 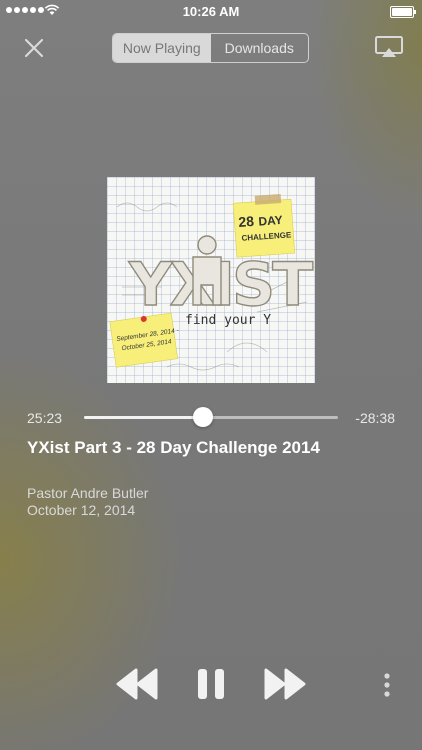 I want to click on status-time: 10:26 AM, so click(x=211, y=11).